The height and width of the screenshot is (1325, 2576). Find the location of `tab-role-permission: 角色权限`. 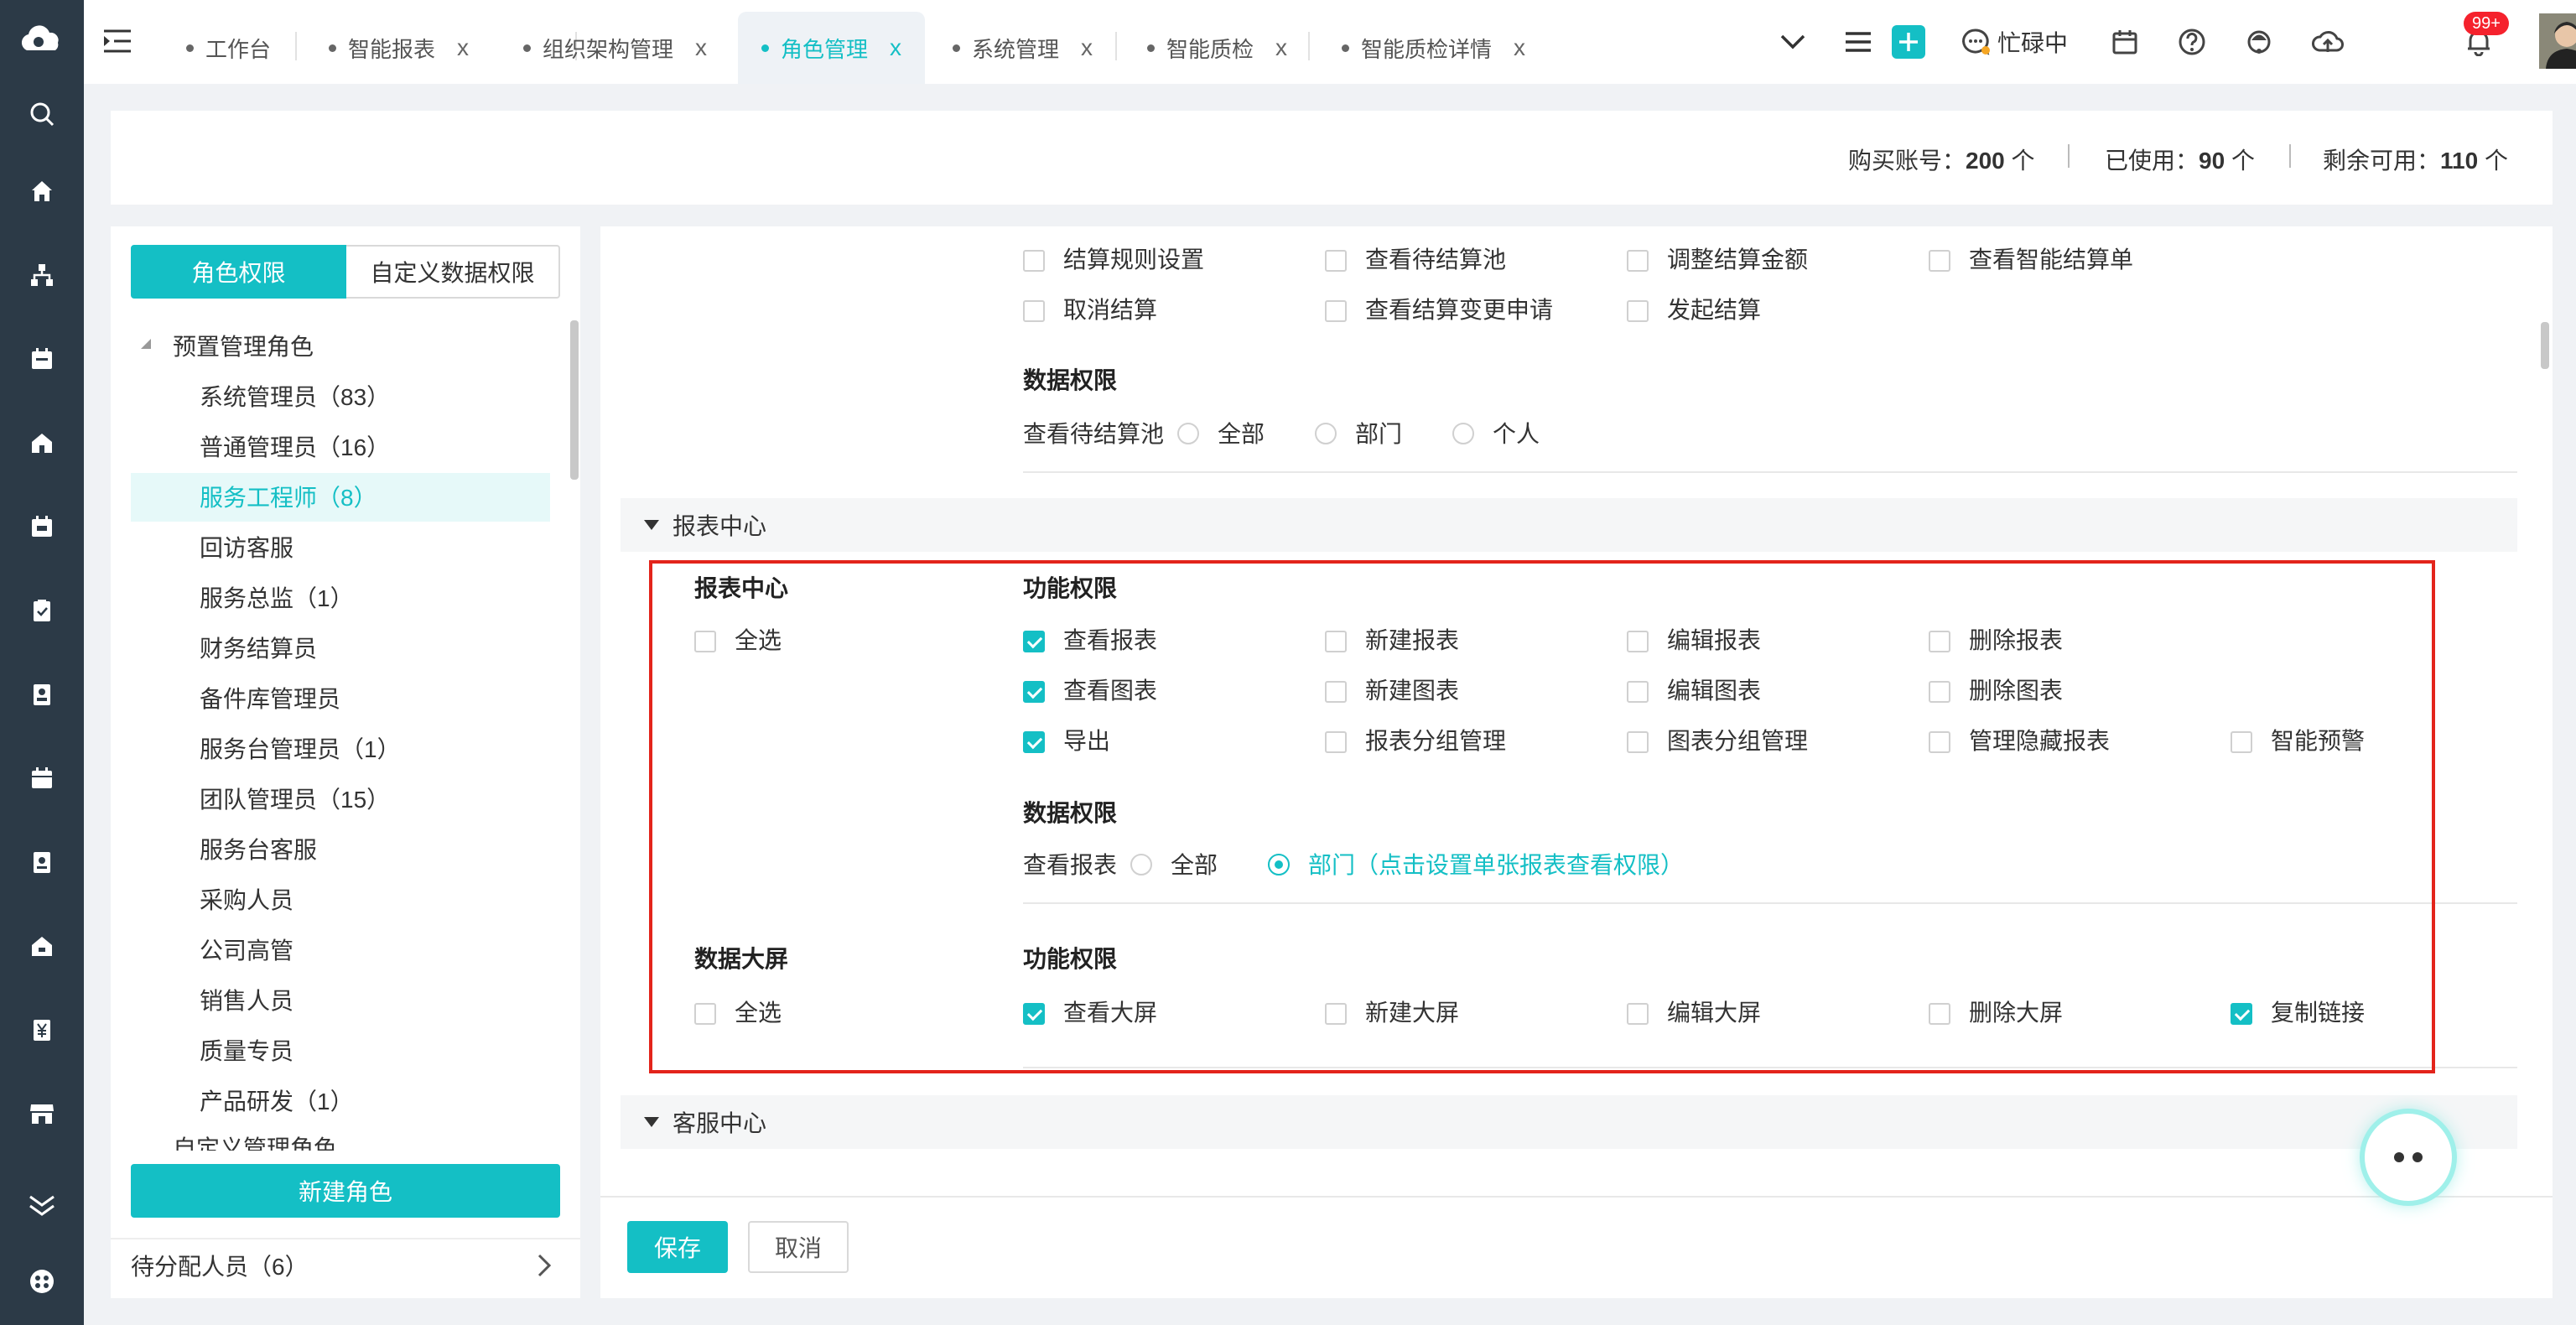

tab-role-permission: 角色权限 is located at coordinates (238, 272).